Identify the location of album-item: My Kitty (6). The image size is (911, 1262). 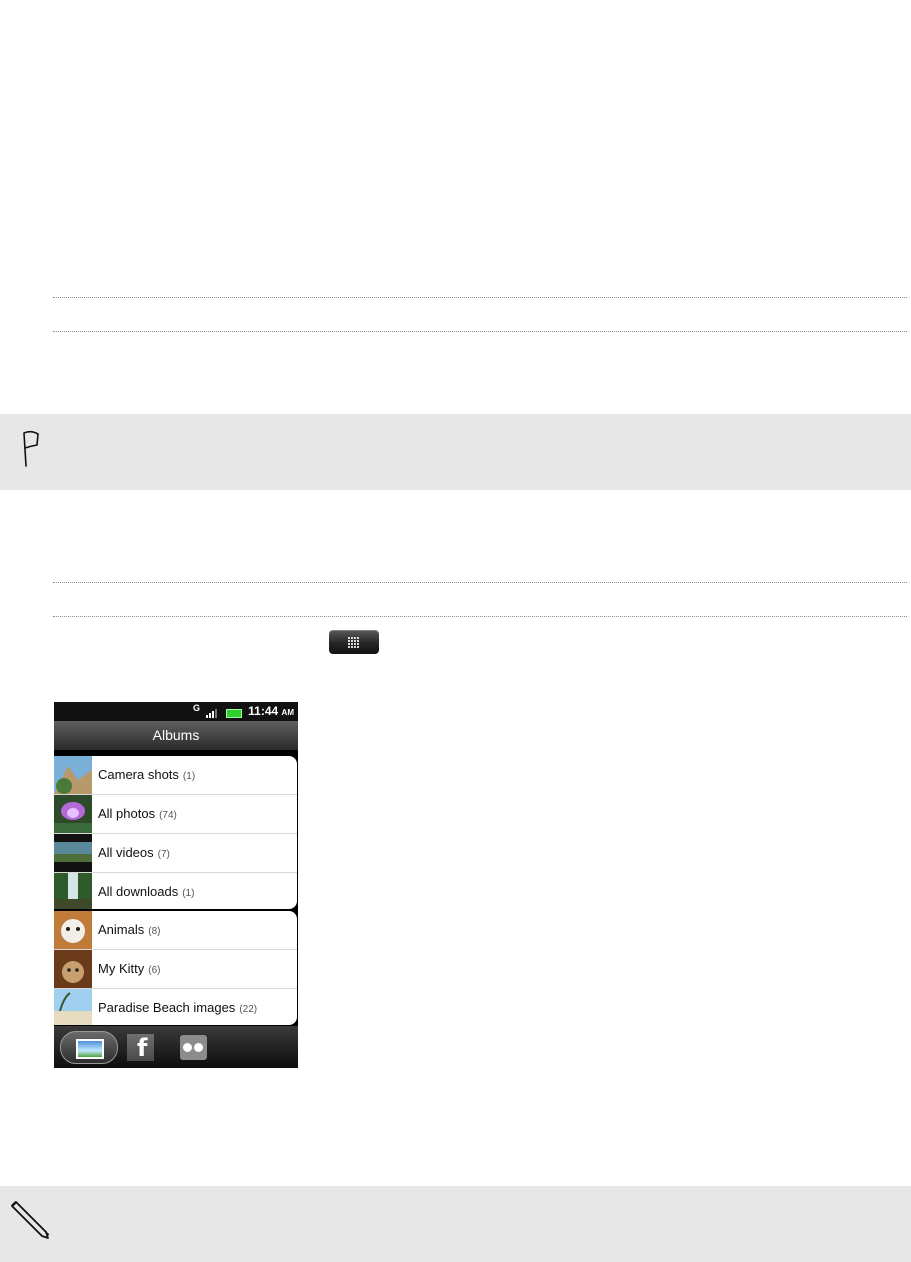
(175, 969).